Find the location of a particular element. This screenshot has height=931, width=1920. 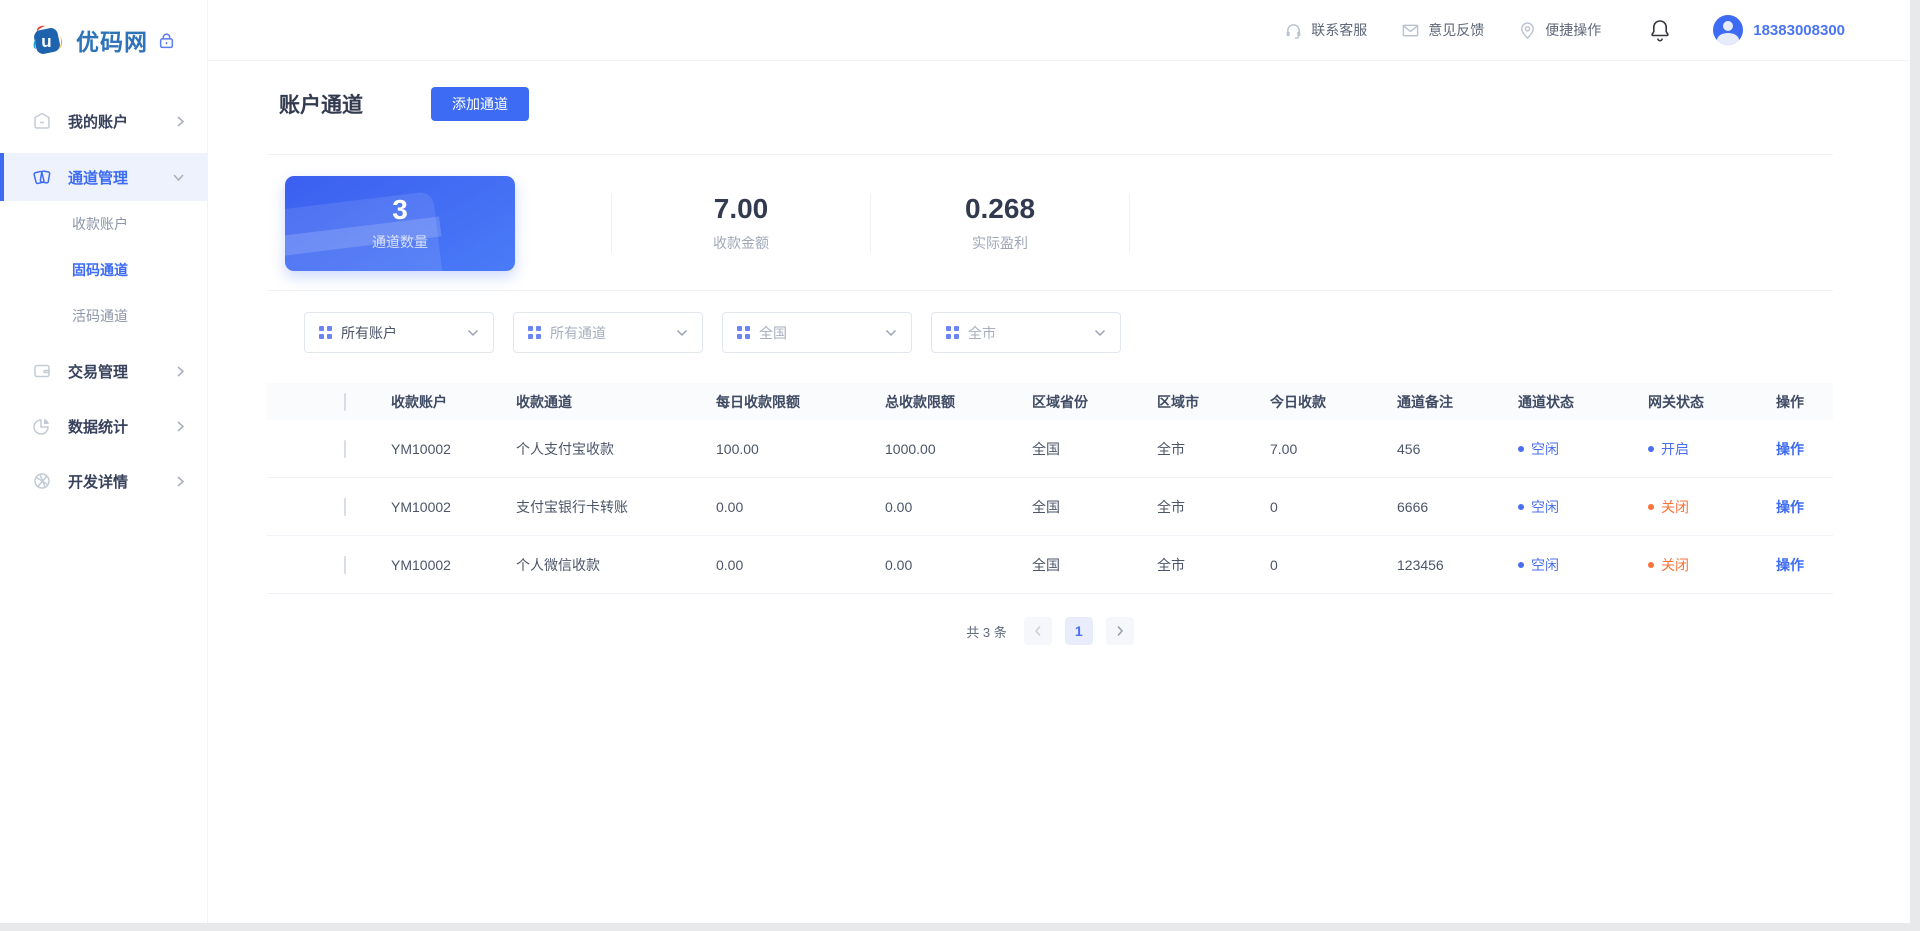

headset-icon is located at coordinates (1293, 30).